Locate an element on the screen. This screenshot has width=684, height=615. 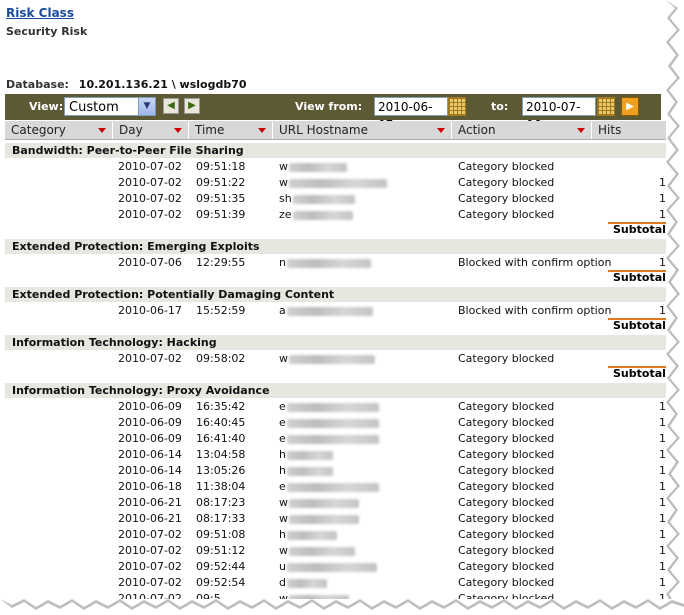
to-date-input: 2010-07-06 is located at coordinates (559, 114).